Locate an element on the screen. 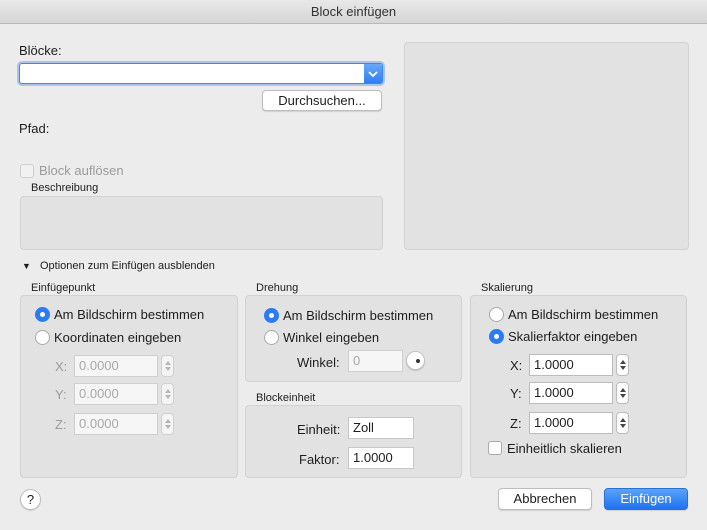 This screenshot has width=707, height=530. insertion-y-stepper is located at coordinates (167, 394).